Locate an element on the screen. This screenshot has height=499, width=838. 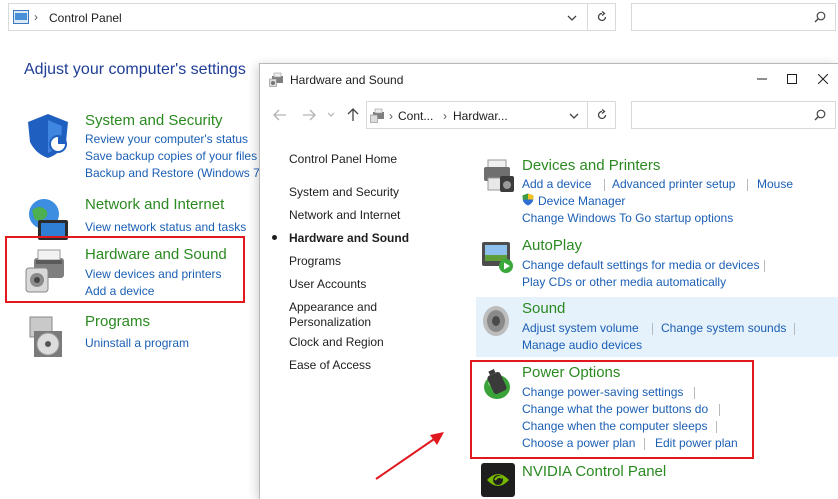
uac-shield-icon is located at coordinates (528, 199).